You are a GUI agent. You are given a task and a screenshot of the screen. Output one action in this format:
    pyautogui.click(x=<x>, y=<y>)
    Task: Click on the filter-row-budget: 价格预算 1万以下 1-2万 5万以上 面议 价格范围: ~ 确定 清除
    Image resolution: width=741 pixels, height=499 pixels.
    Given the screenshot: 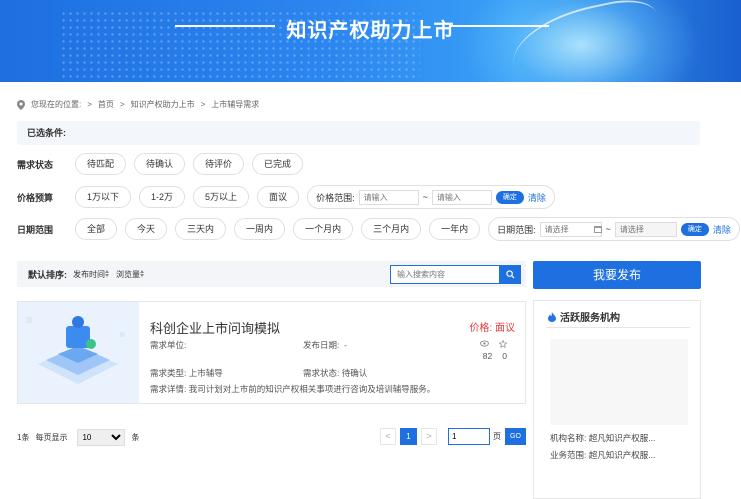 What is the action you would take?
    pyautogui.click(x=286, y=197)
    